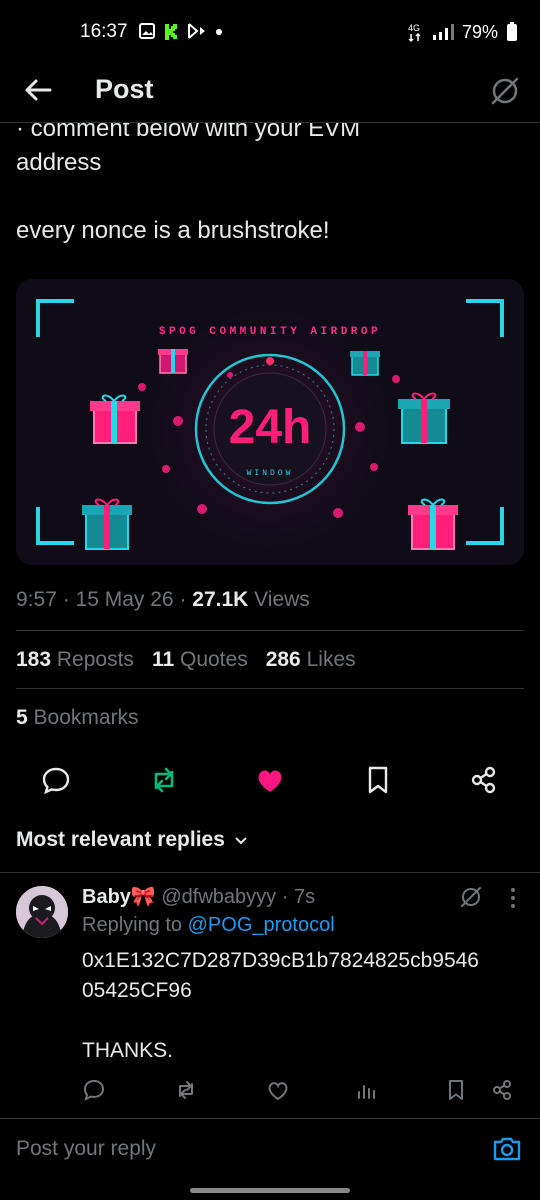 Image resolution: width=540 pixels, height=1200 pixels. I want to click on network-4g-icon: 4G, so click(414, 33).